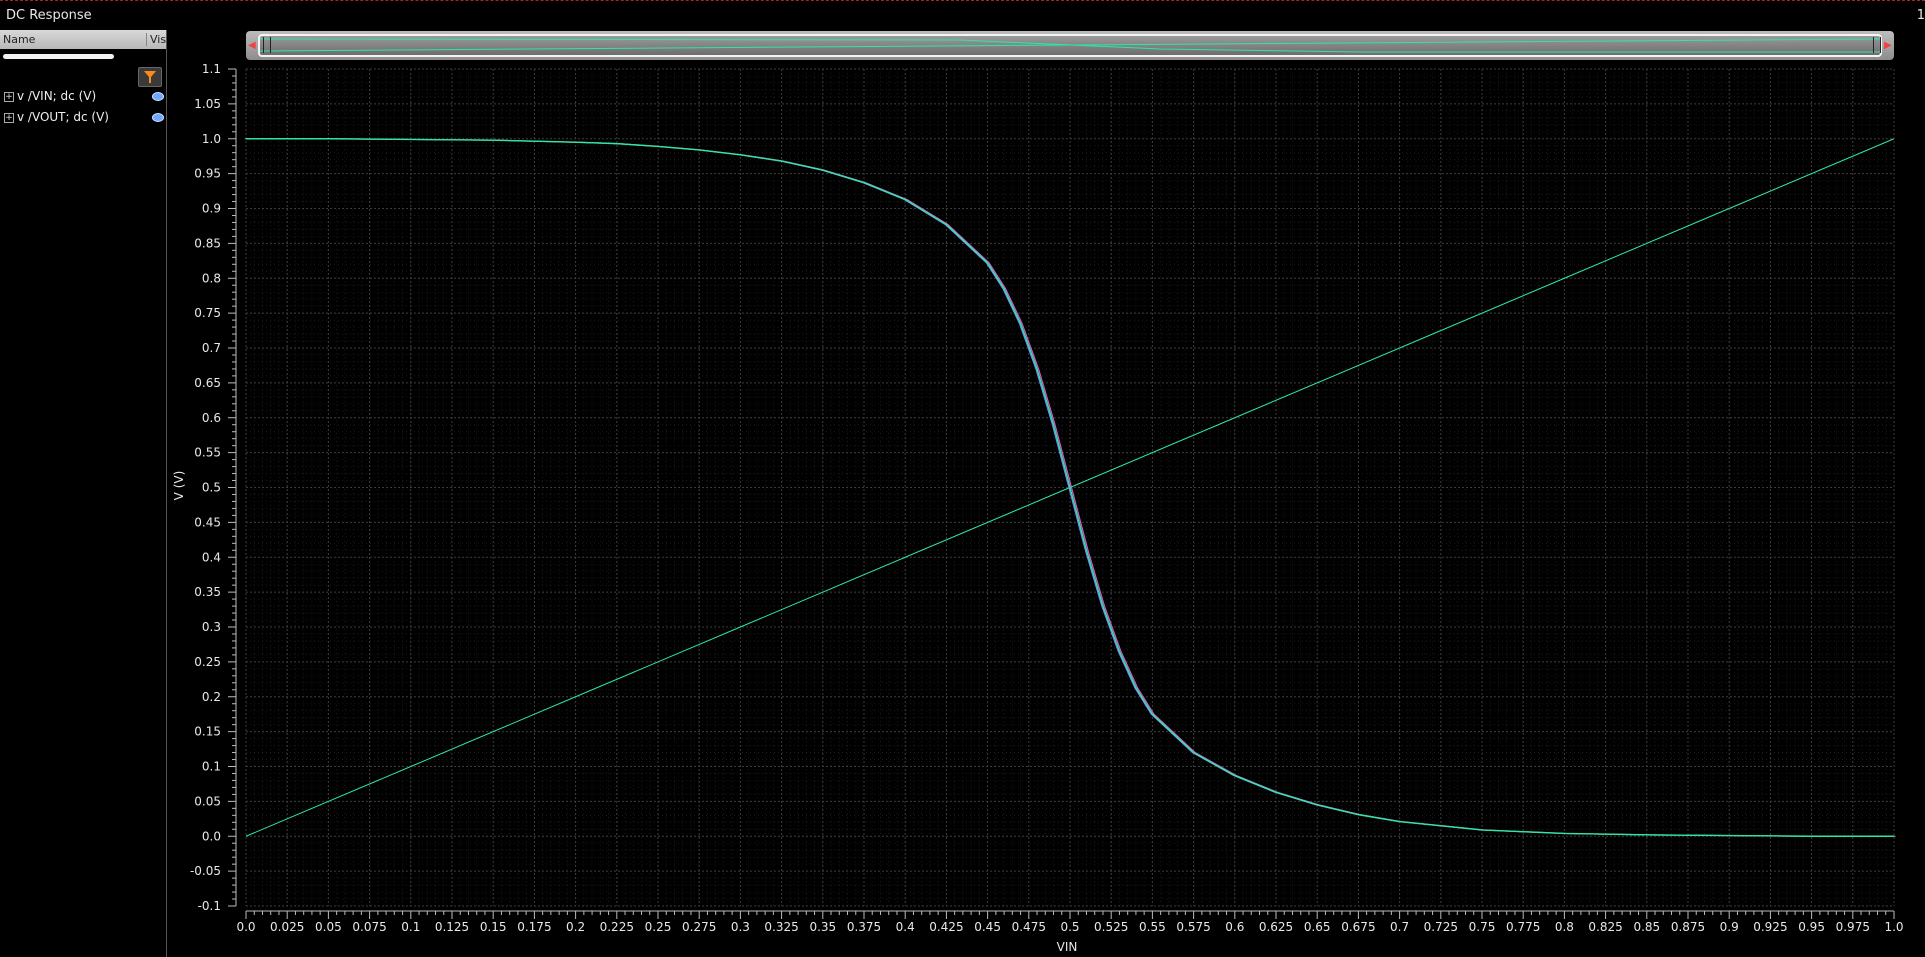 Image resolution: width=1925 pixels, height=957 pixels. What do you see at coordinates (207, 732) in the screenshot?
I see `y-tick-label: 0.15` at bounding box center [207, 732].